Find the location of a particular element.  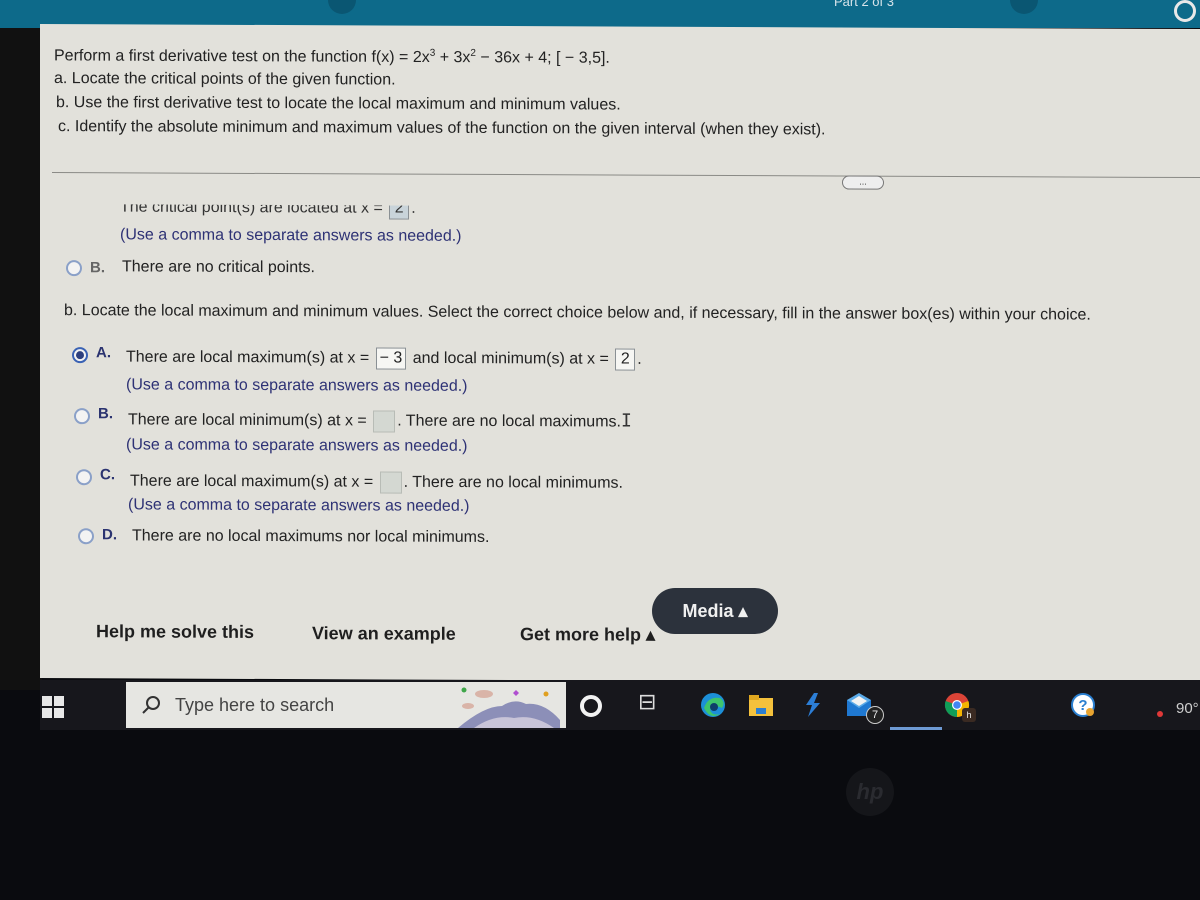

search-placeholder: Type here to search is located at coordinates (254, 705).